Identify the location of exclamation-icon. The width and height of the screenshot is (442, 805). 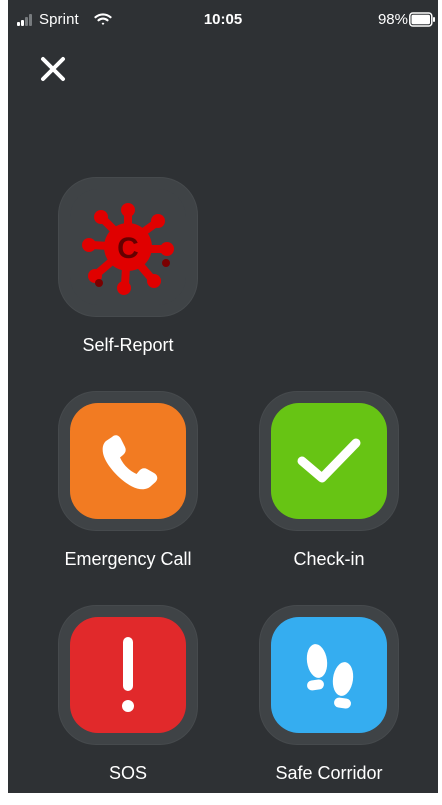
(128, 674).